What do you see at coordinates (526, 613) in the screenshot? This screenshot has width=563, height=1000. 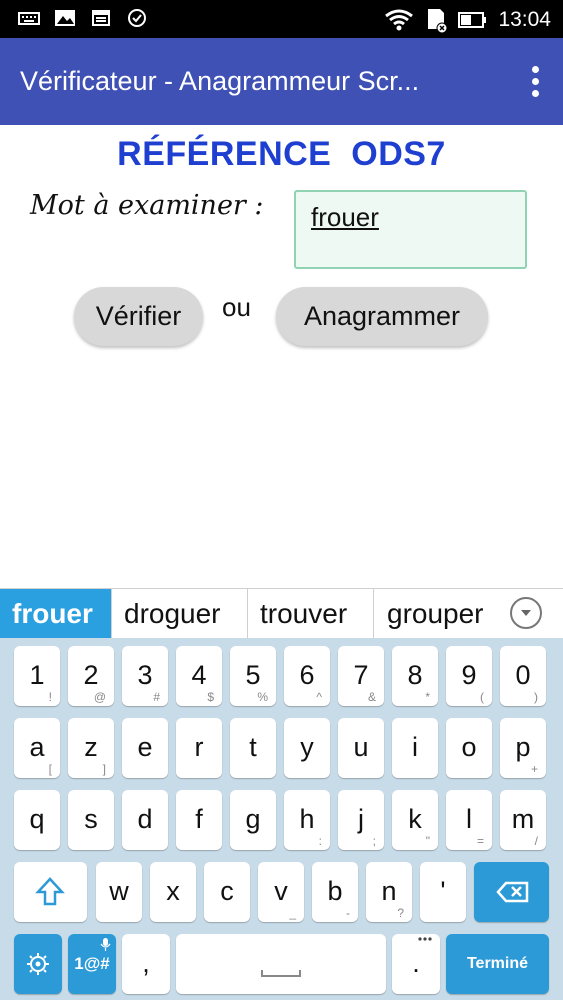 I see `expand-suggestions-icon` at bounding box center [526, 613].